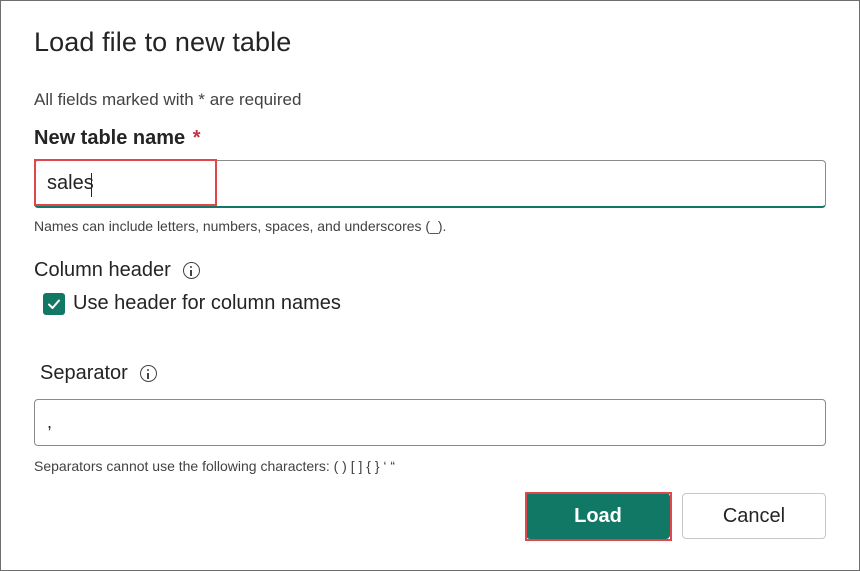 This screenshot has width=860, height=571. Describe the element at coordinates (754, 516) in the screenshot. I see `cancel-button: Cancel` at that location.